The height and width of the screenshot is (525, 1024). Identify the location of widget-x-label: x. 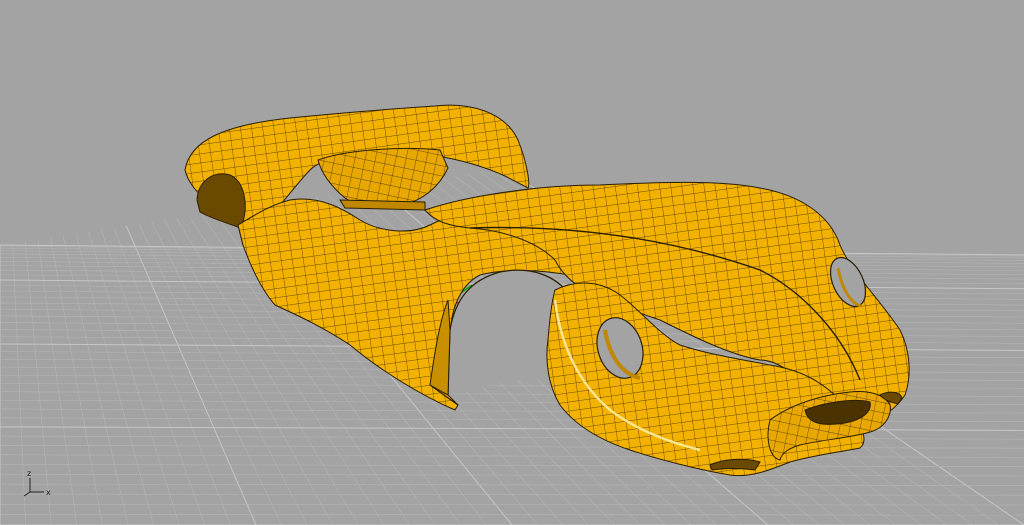
(48, 492).